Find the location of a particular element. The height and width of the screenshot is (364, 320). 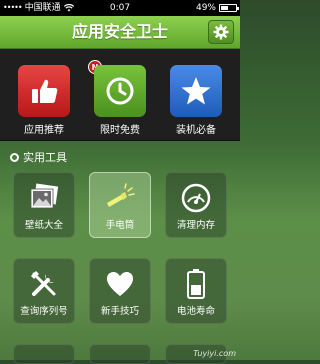

tool-beginner-tips: 新手技巧 is located at coordinates (120, 291).